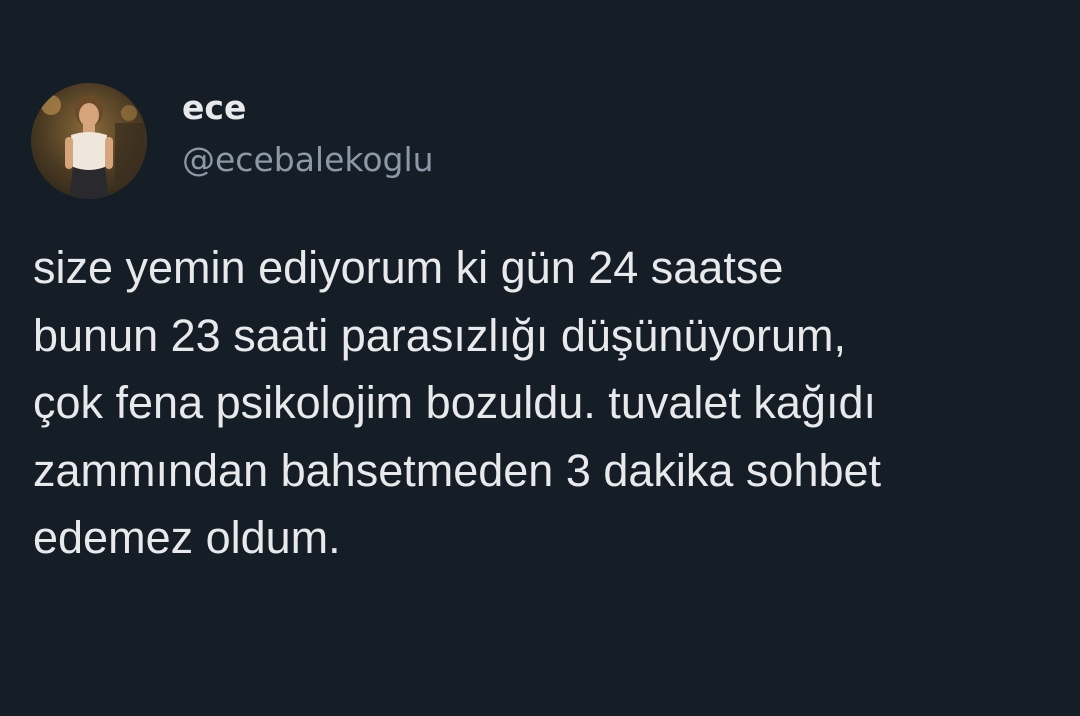 The image size is (1080, 716). I want to click on user-handle: @ecebalekoglu, so click(308, 160).